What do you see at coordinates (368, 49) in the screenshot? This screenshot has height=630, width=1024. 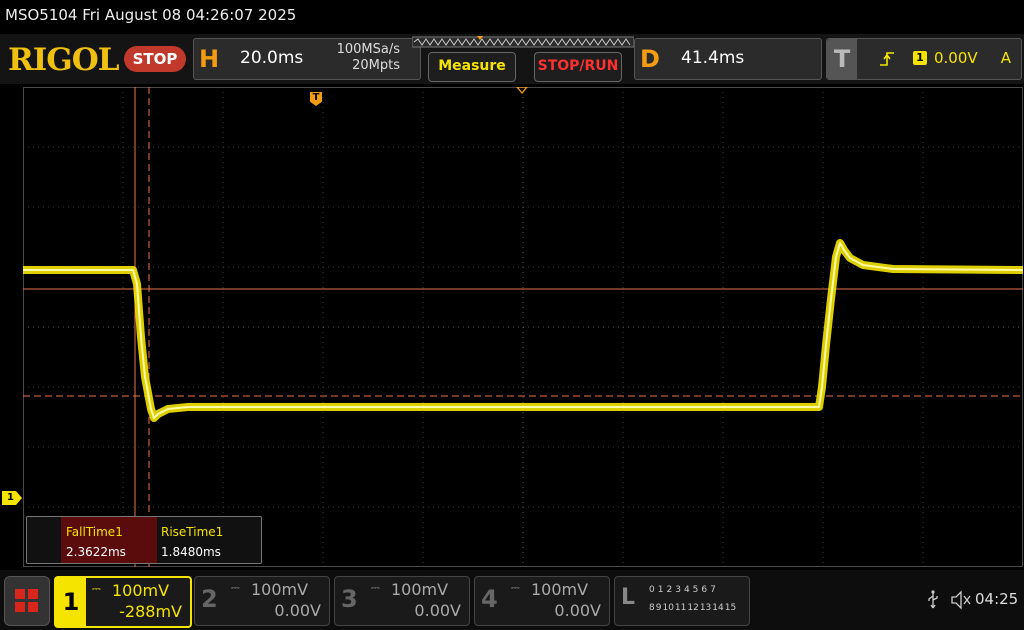 I see `sample-rate: 100MSa/s` at bounding box center [368, 49].